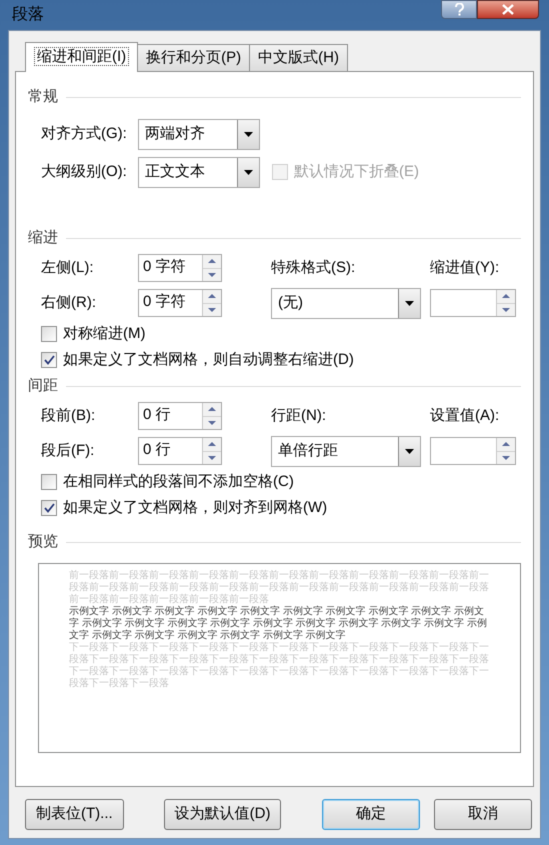  Describe the element at coordinates (68, 416) in the screenshot. I see `field-label: 段前(B):` at that location.